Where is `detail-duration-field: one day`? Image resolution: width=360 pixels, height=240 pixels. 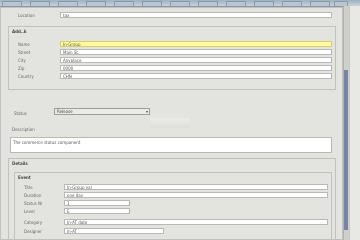
detail-duration-field: one day is located at coordinates (196, 195).